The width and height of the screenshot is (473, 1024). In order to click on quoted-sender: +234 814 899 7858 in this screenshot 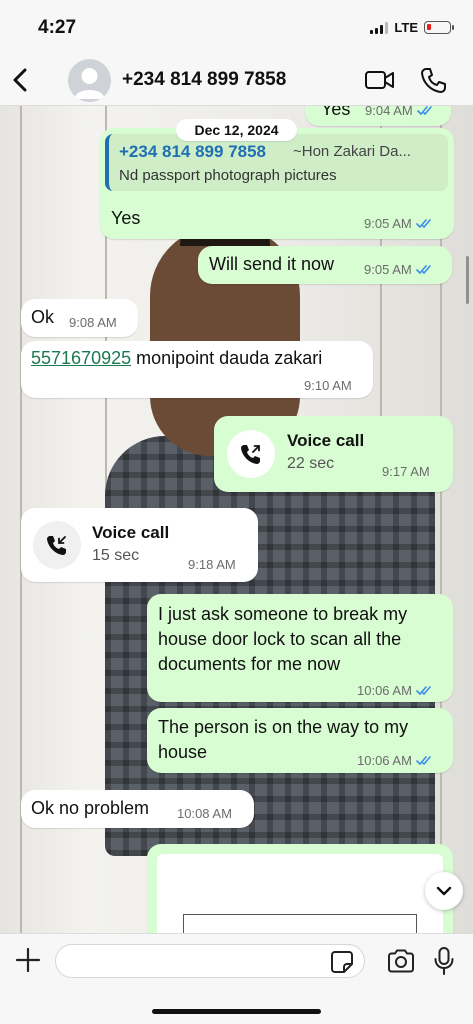, I will do `click(193, 151)`.